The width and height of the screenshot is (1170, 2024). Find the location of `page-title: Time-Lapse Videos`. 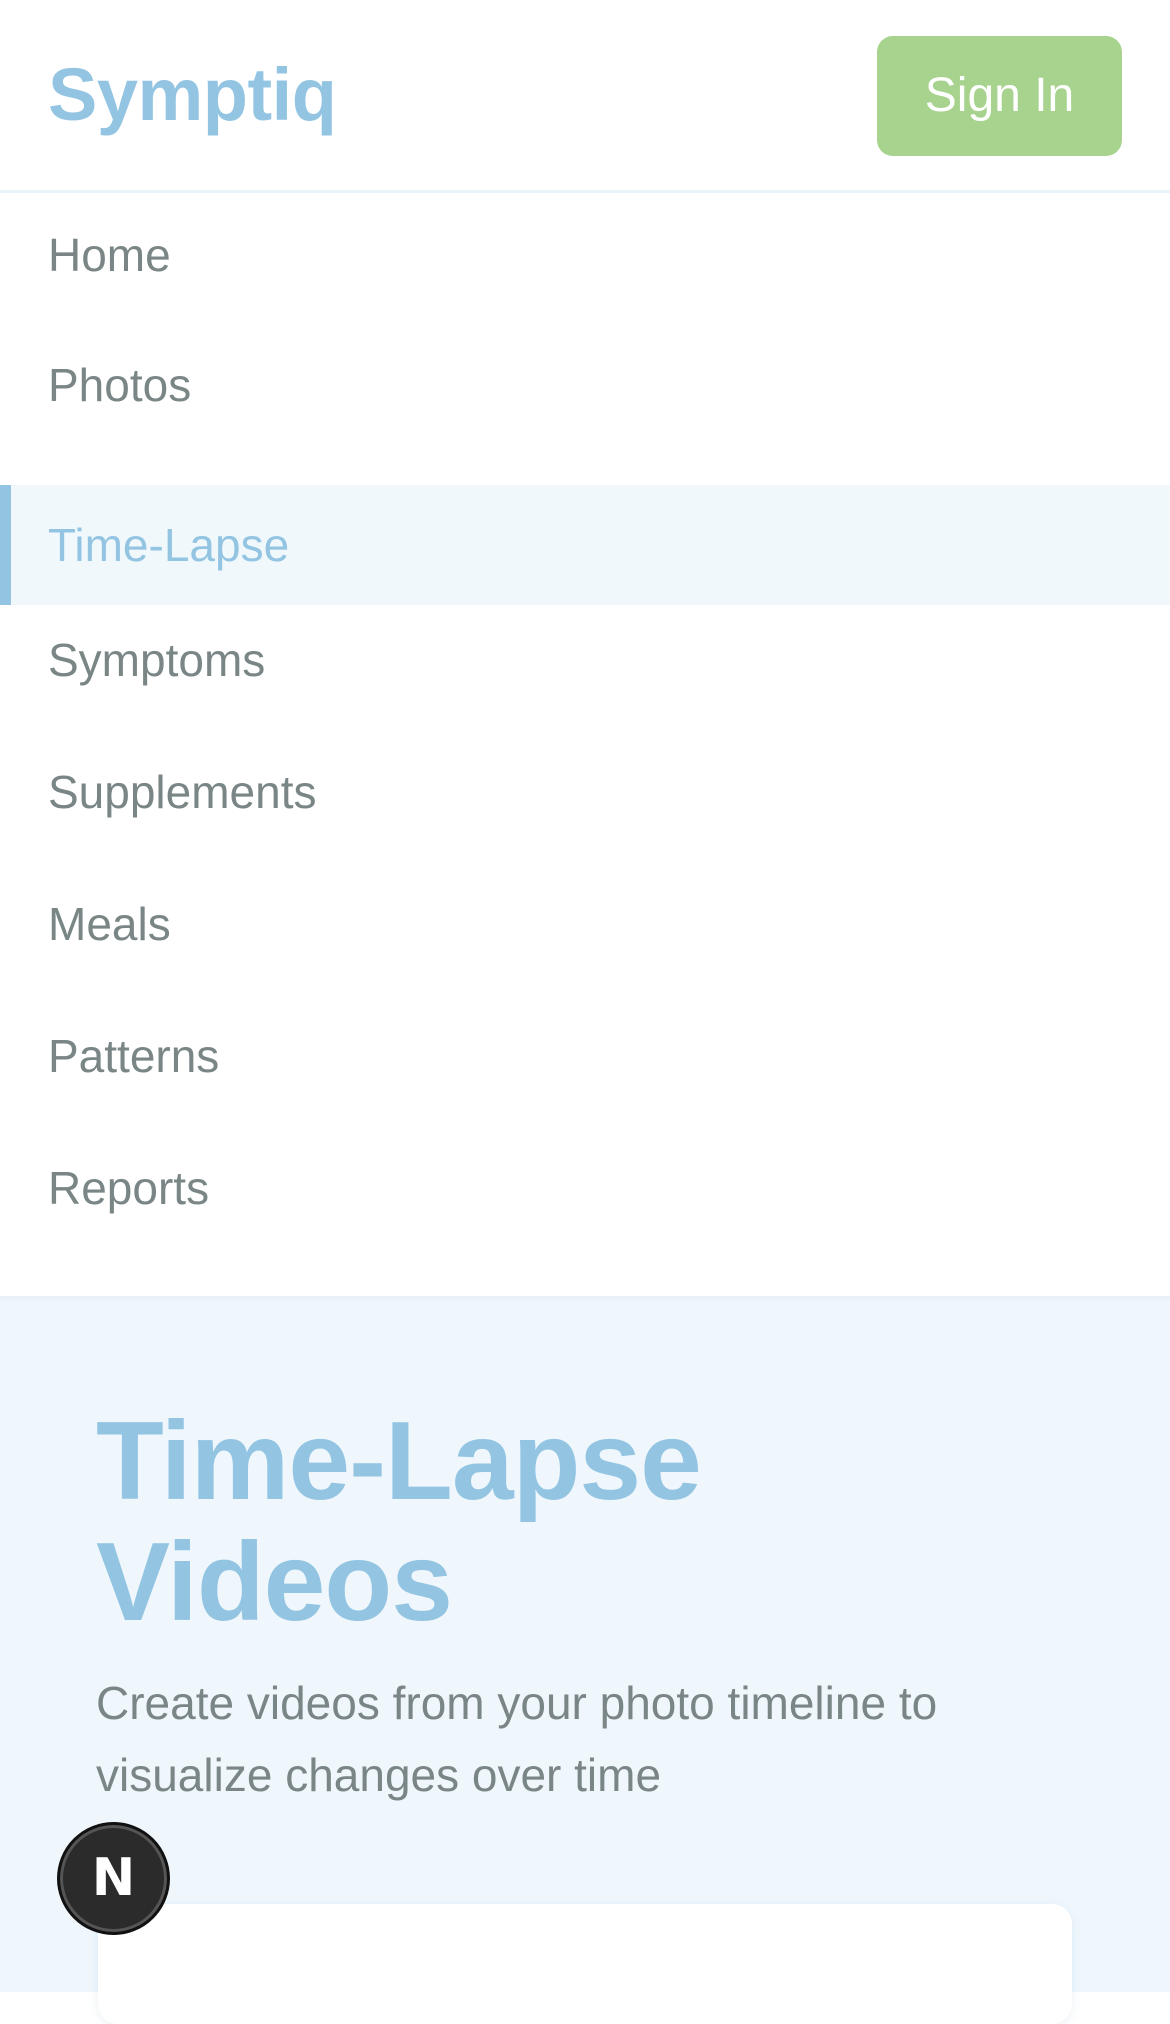

page-title: Time-Lapse Videos is located at coordinates (546, 1522).